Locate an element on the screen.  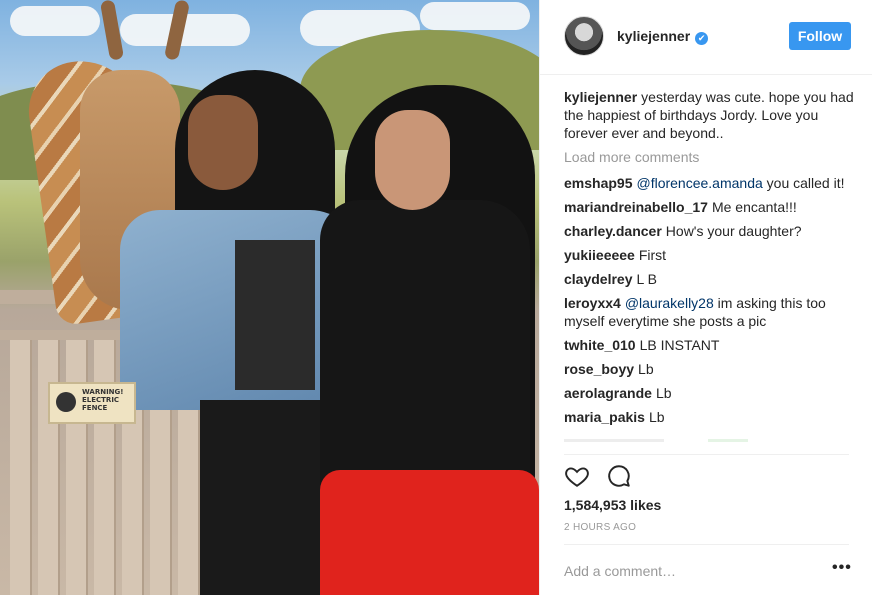
likes-count: 1,584,953 likes is located at coordinates (612, 505).